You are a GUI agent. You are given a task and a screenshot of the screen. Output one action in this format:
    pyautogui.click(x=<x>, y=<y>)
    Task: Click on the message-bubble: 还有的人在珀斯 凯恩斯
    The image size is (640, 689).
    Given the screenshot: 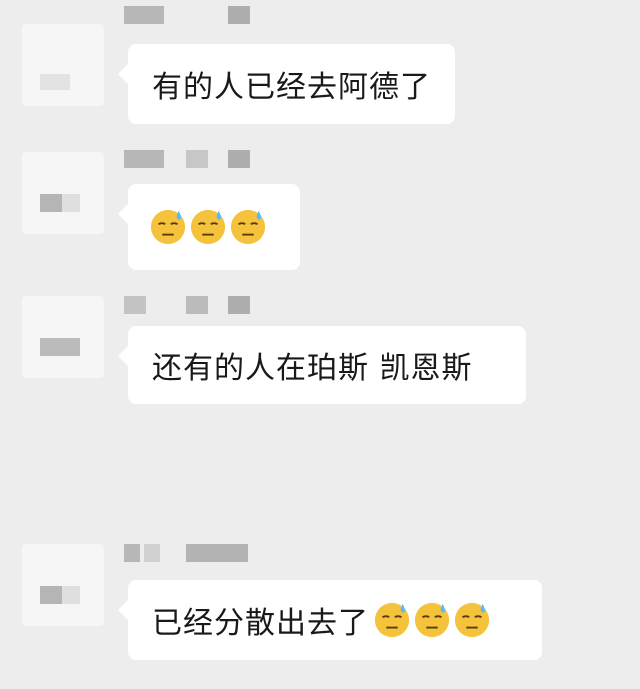 What is the action you would take?
    pyautogui.click(x=322, y=365)
    